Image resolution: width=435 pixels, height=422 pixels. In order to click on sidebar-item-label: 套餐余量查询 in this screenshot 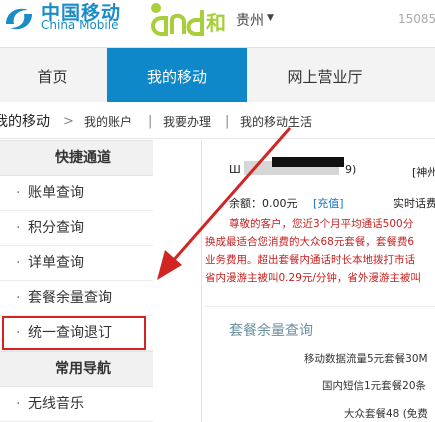, I will do `click(70, 298)`.